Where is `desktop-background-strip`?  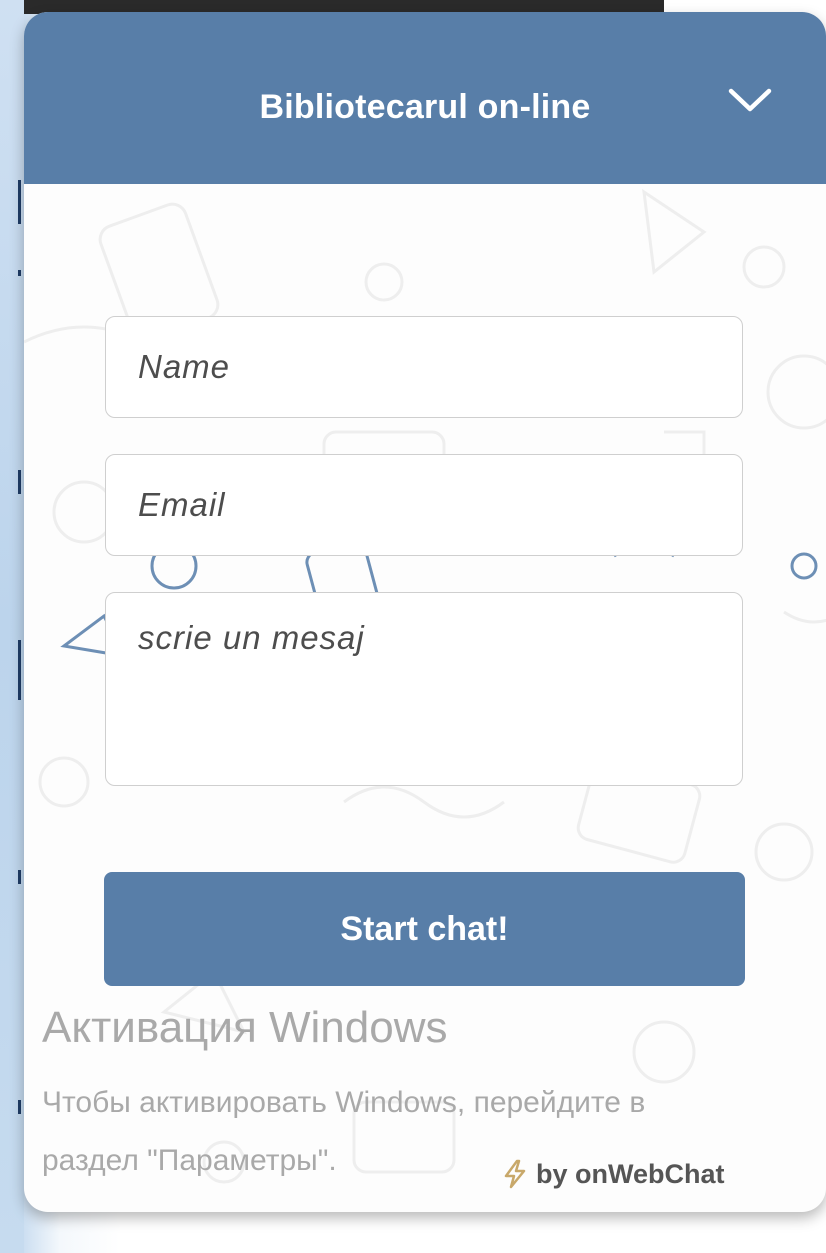 desktop-background-strip is located at coordinates (12, 626).